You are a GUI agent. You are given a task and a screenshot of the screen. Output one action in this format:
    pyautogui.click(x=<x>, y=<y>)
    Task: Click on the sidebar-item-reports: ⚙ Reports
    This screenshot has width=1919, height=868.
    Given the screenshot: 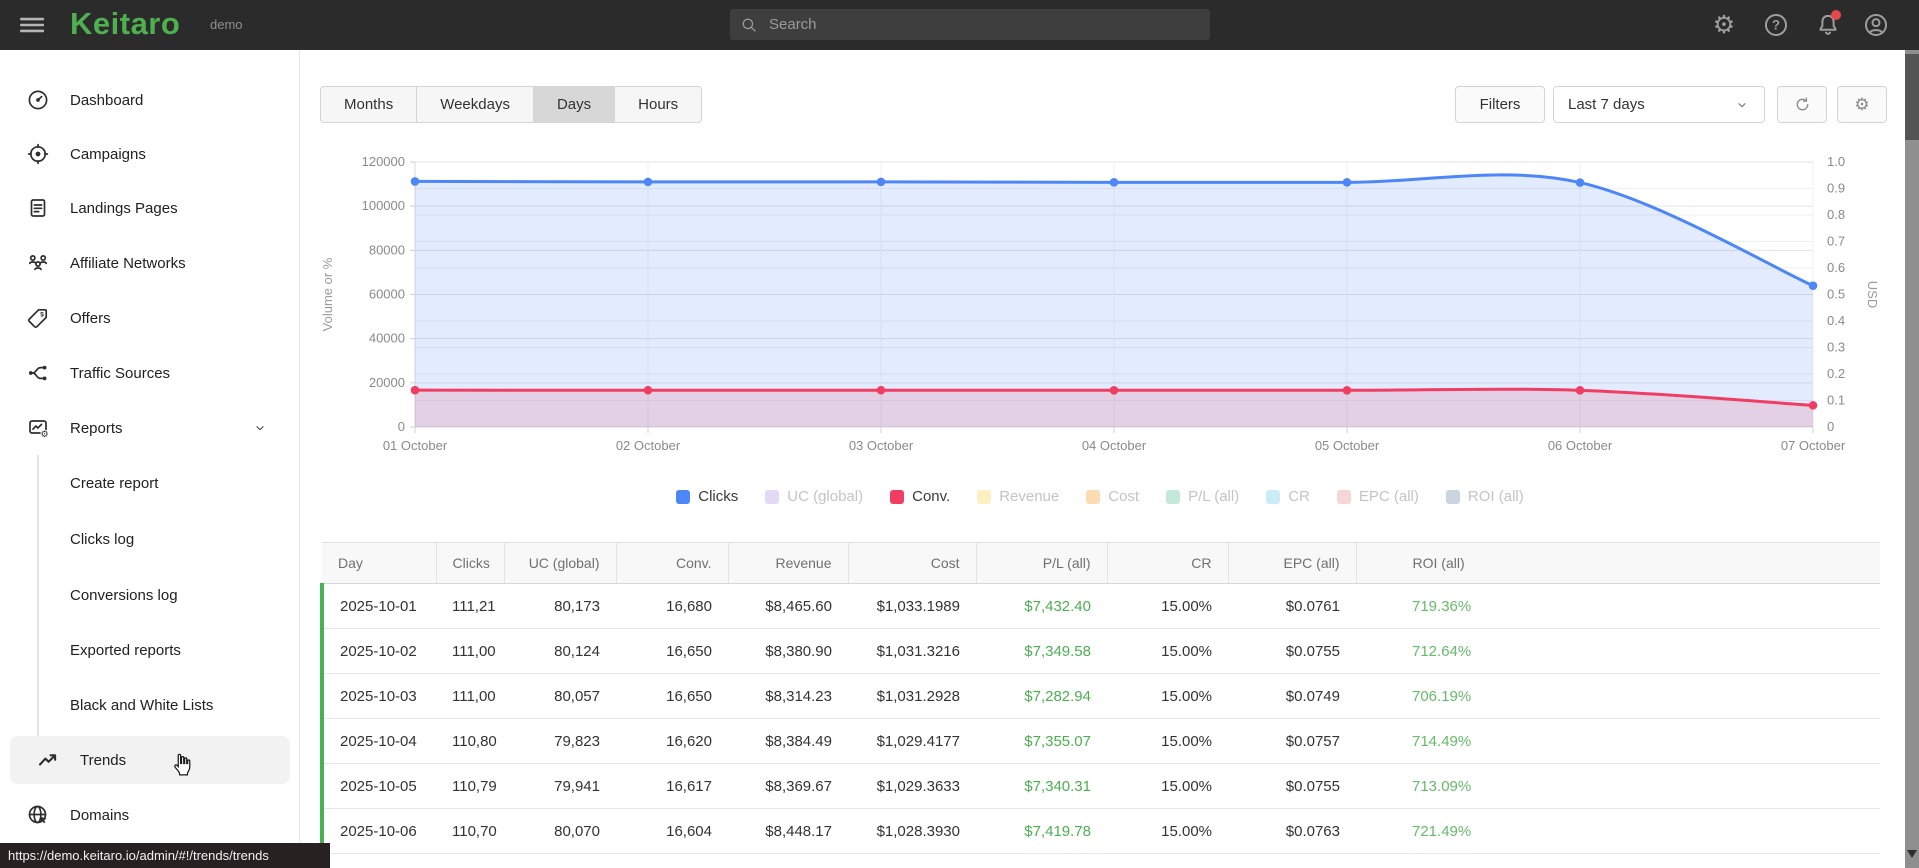 What is the action you would take?
    pyautogui.click(x=150, y=428)
    